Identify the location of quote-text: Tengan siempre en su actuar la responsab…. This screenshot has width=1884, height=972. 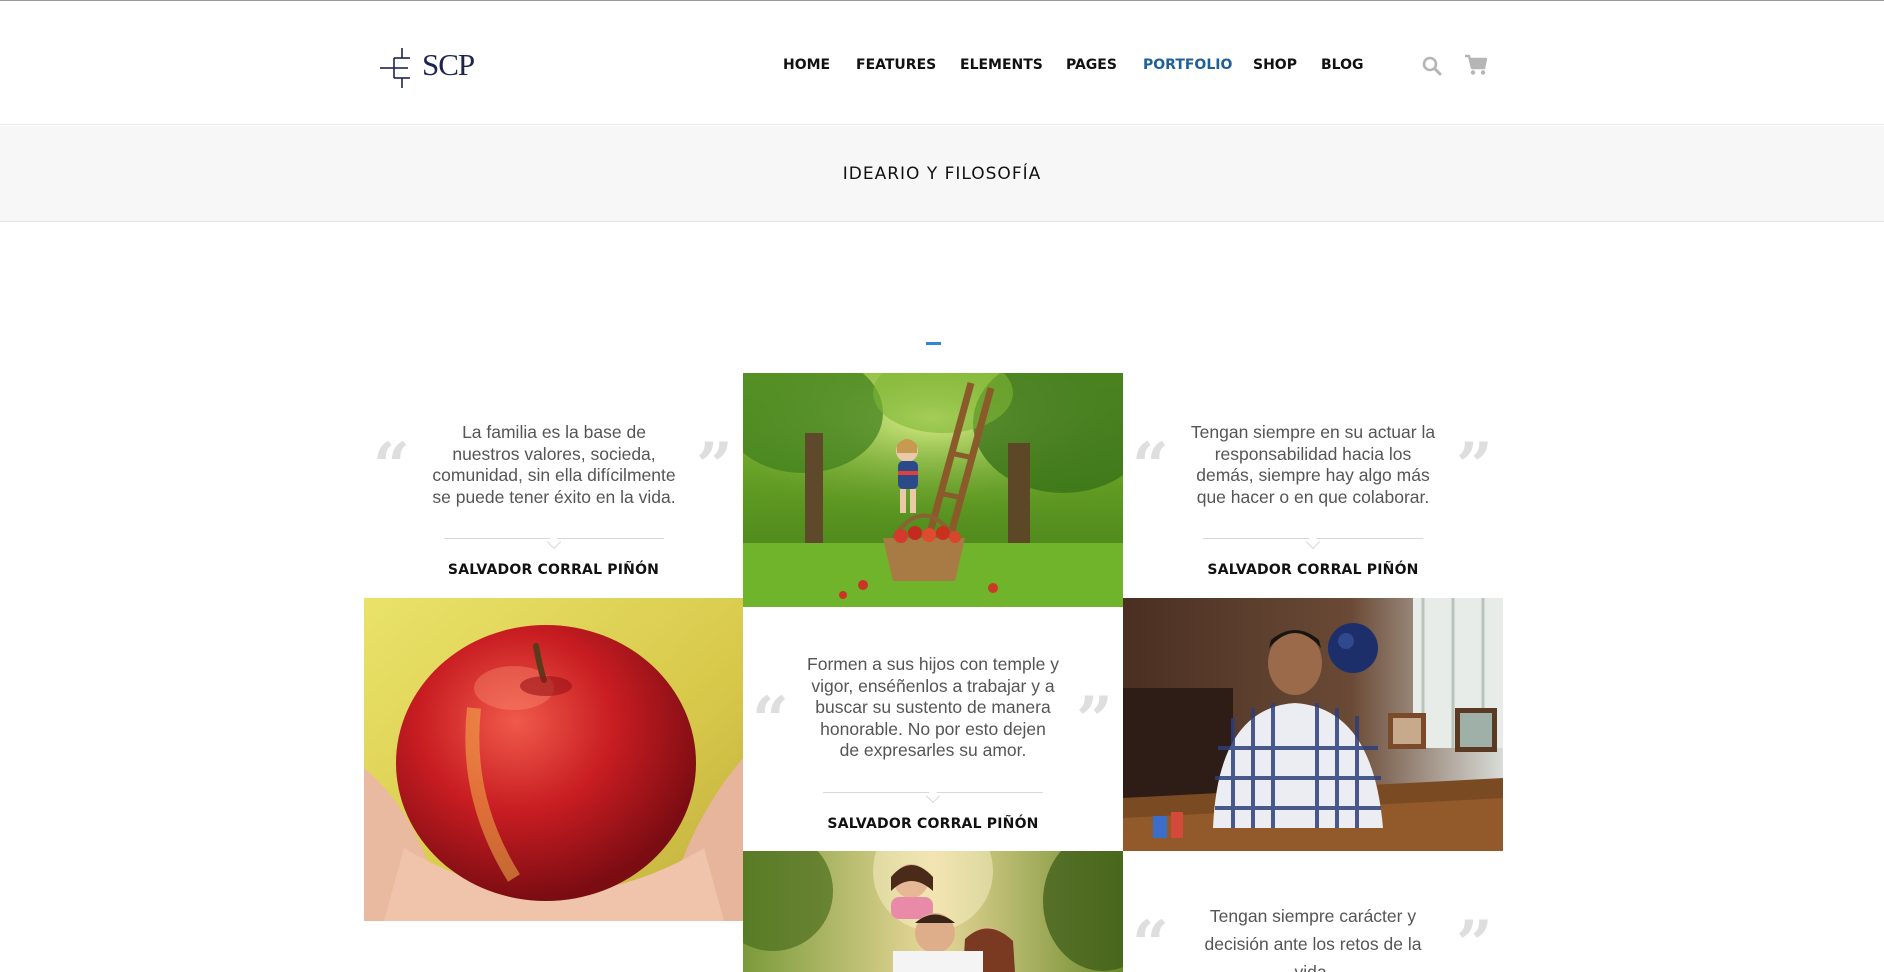
(1313, 465).